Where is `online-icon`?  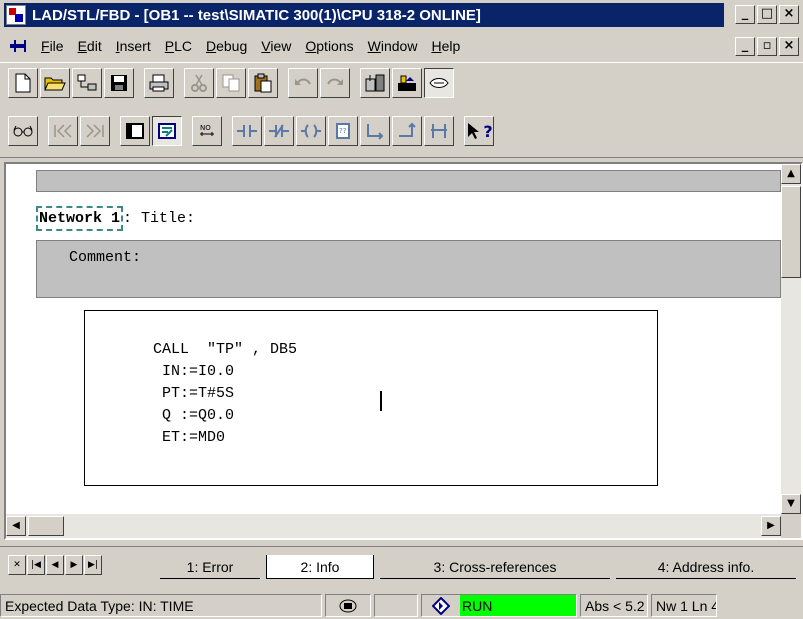
online-icon is located at coordinates (348, 605).